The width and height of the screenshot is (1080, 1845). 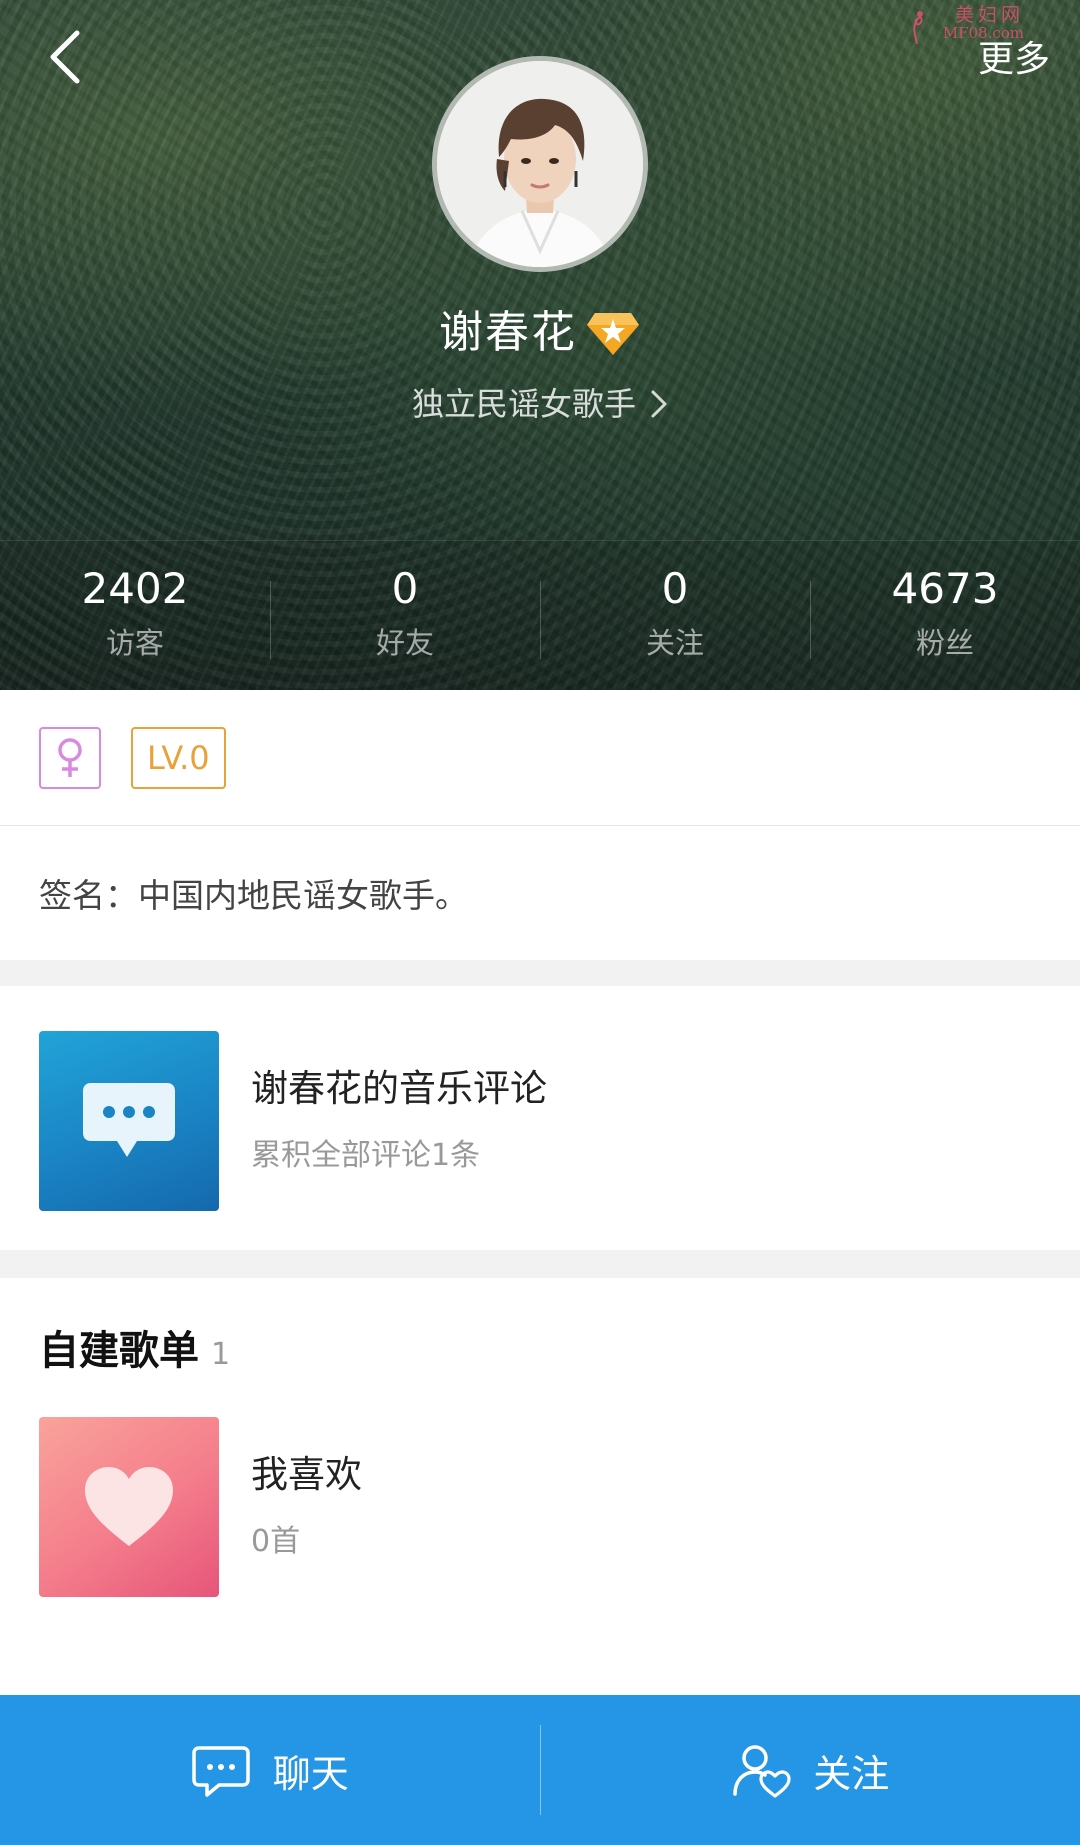 I want to click on comment-card-title: 谢春花的音乐评论, so click(x=399, y=1088).